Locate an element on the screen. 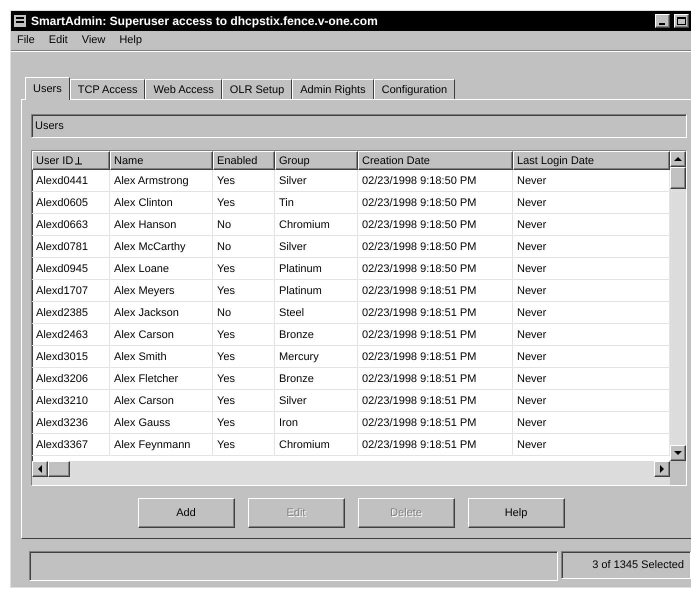 The image size is (691, 598). arrow-up-icon is located at coordinates (678, 159).